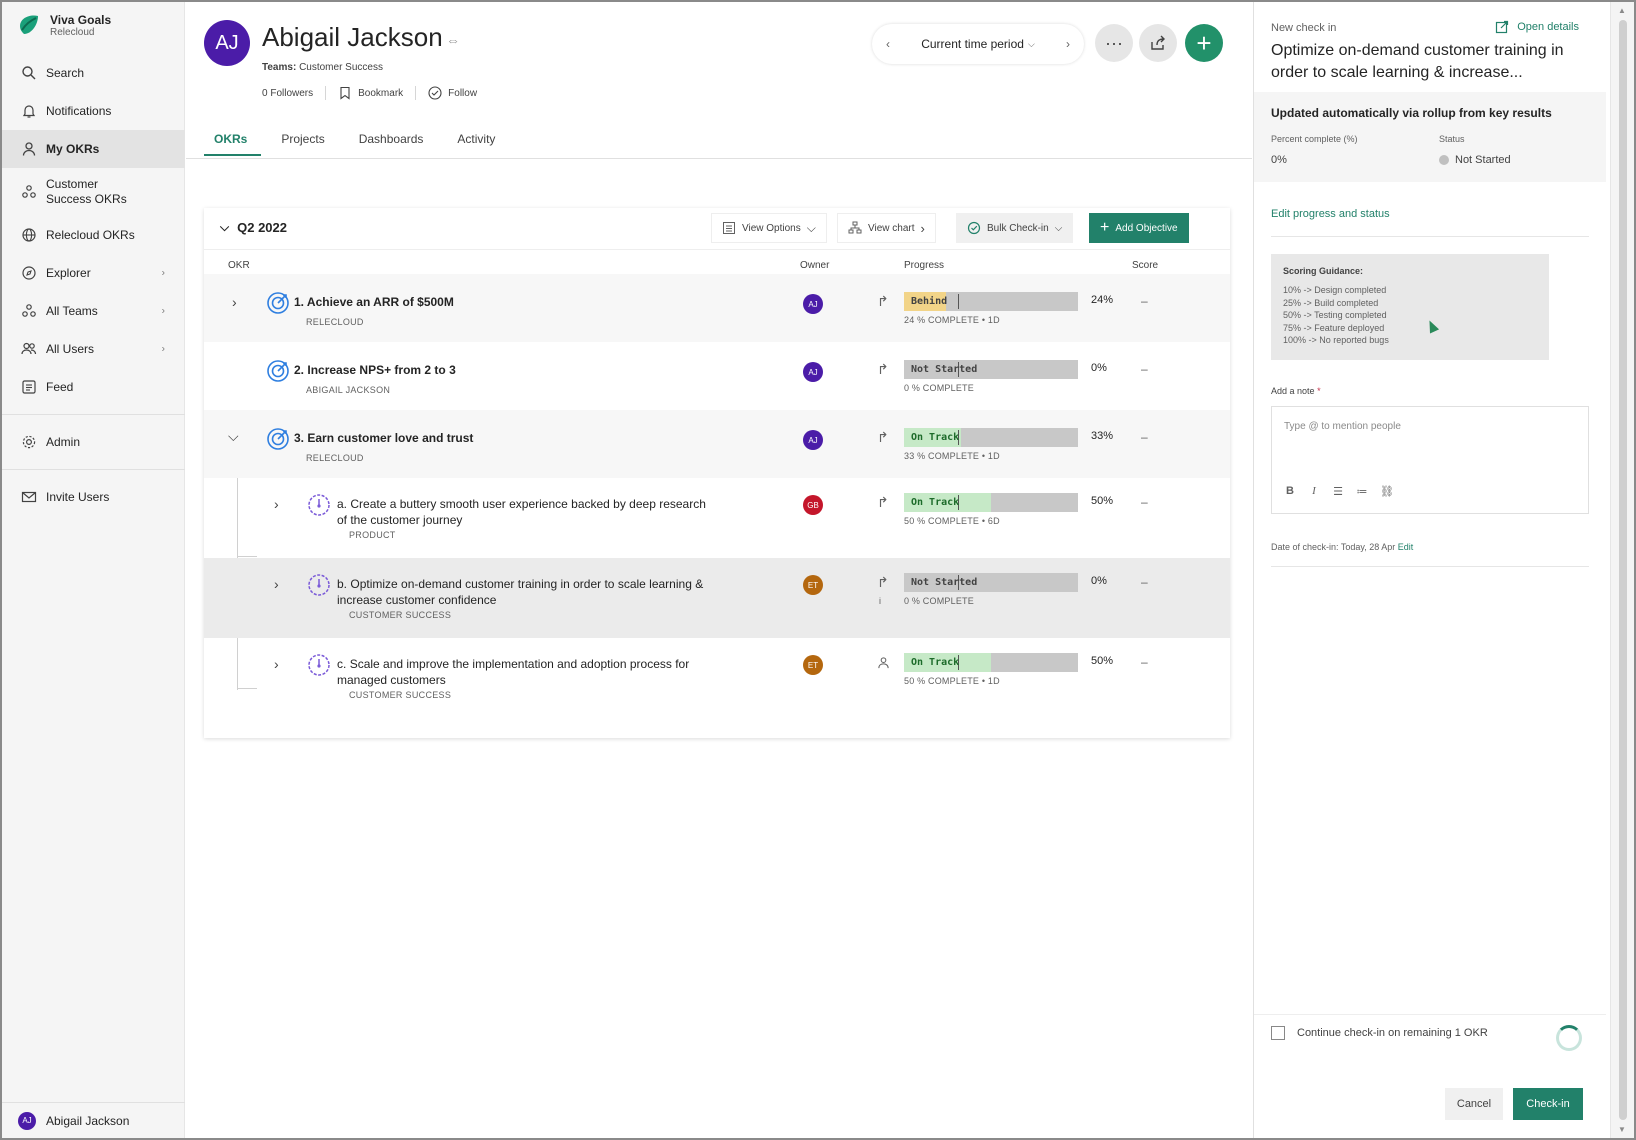  I want to click on view-options-button: View Options ⌵, so click(769, 228).